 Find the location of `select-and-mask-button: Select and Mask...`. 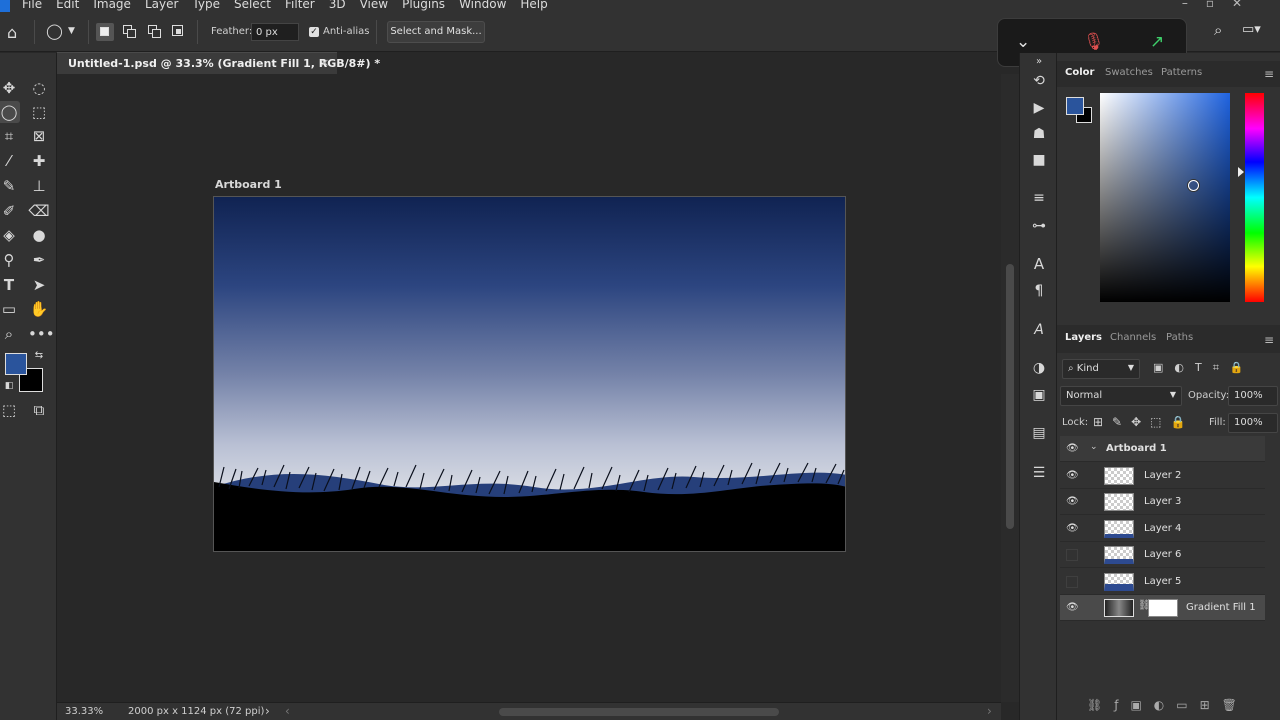

select-and-mask-button: Select and Mask... is located at coordinates (436, 32).